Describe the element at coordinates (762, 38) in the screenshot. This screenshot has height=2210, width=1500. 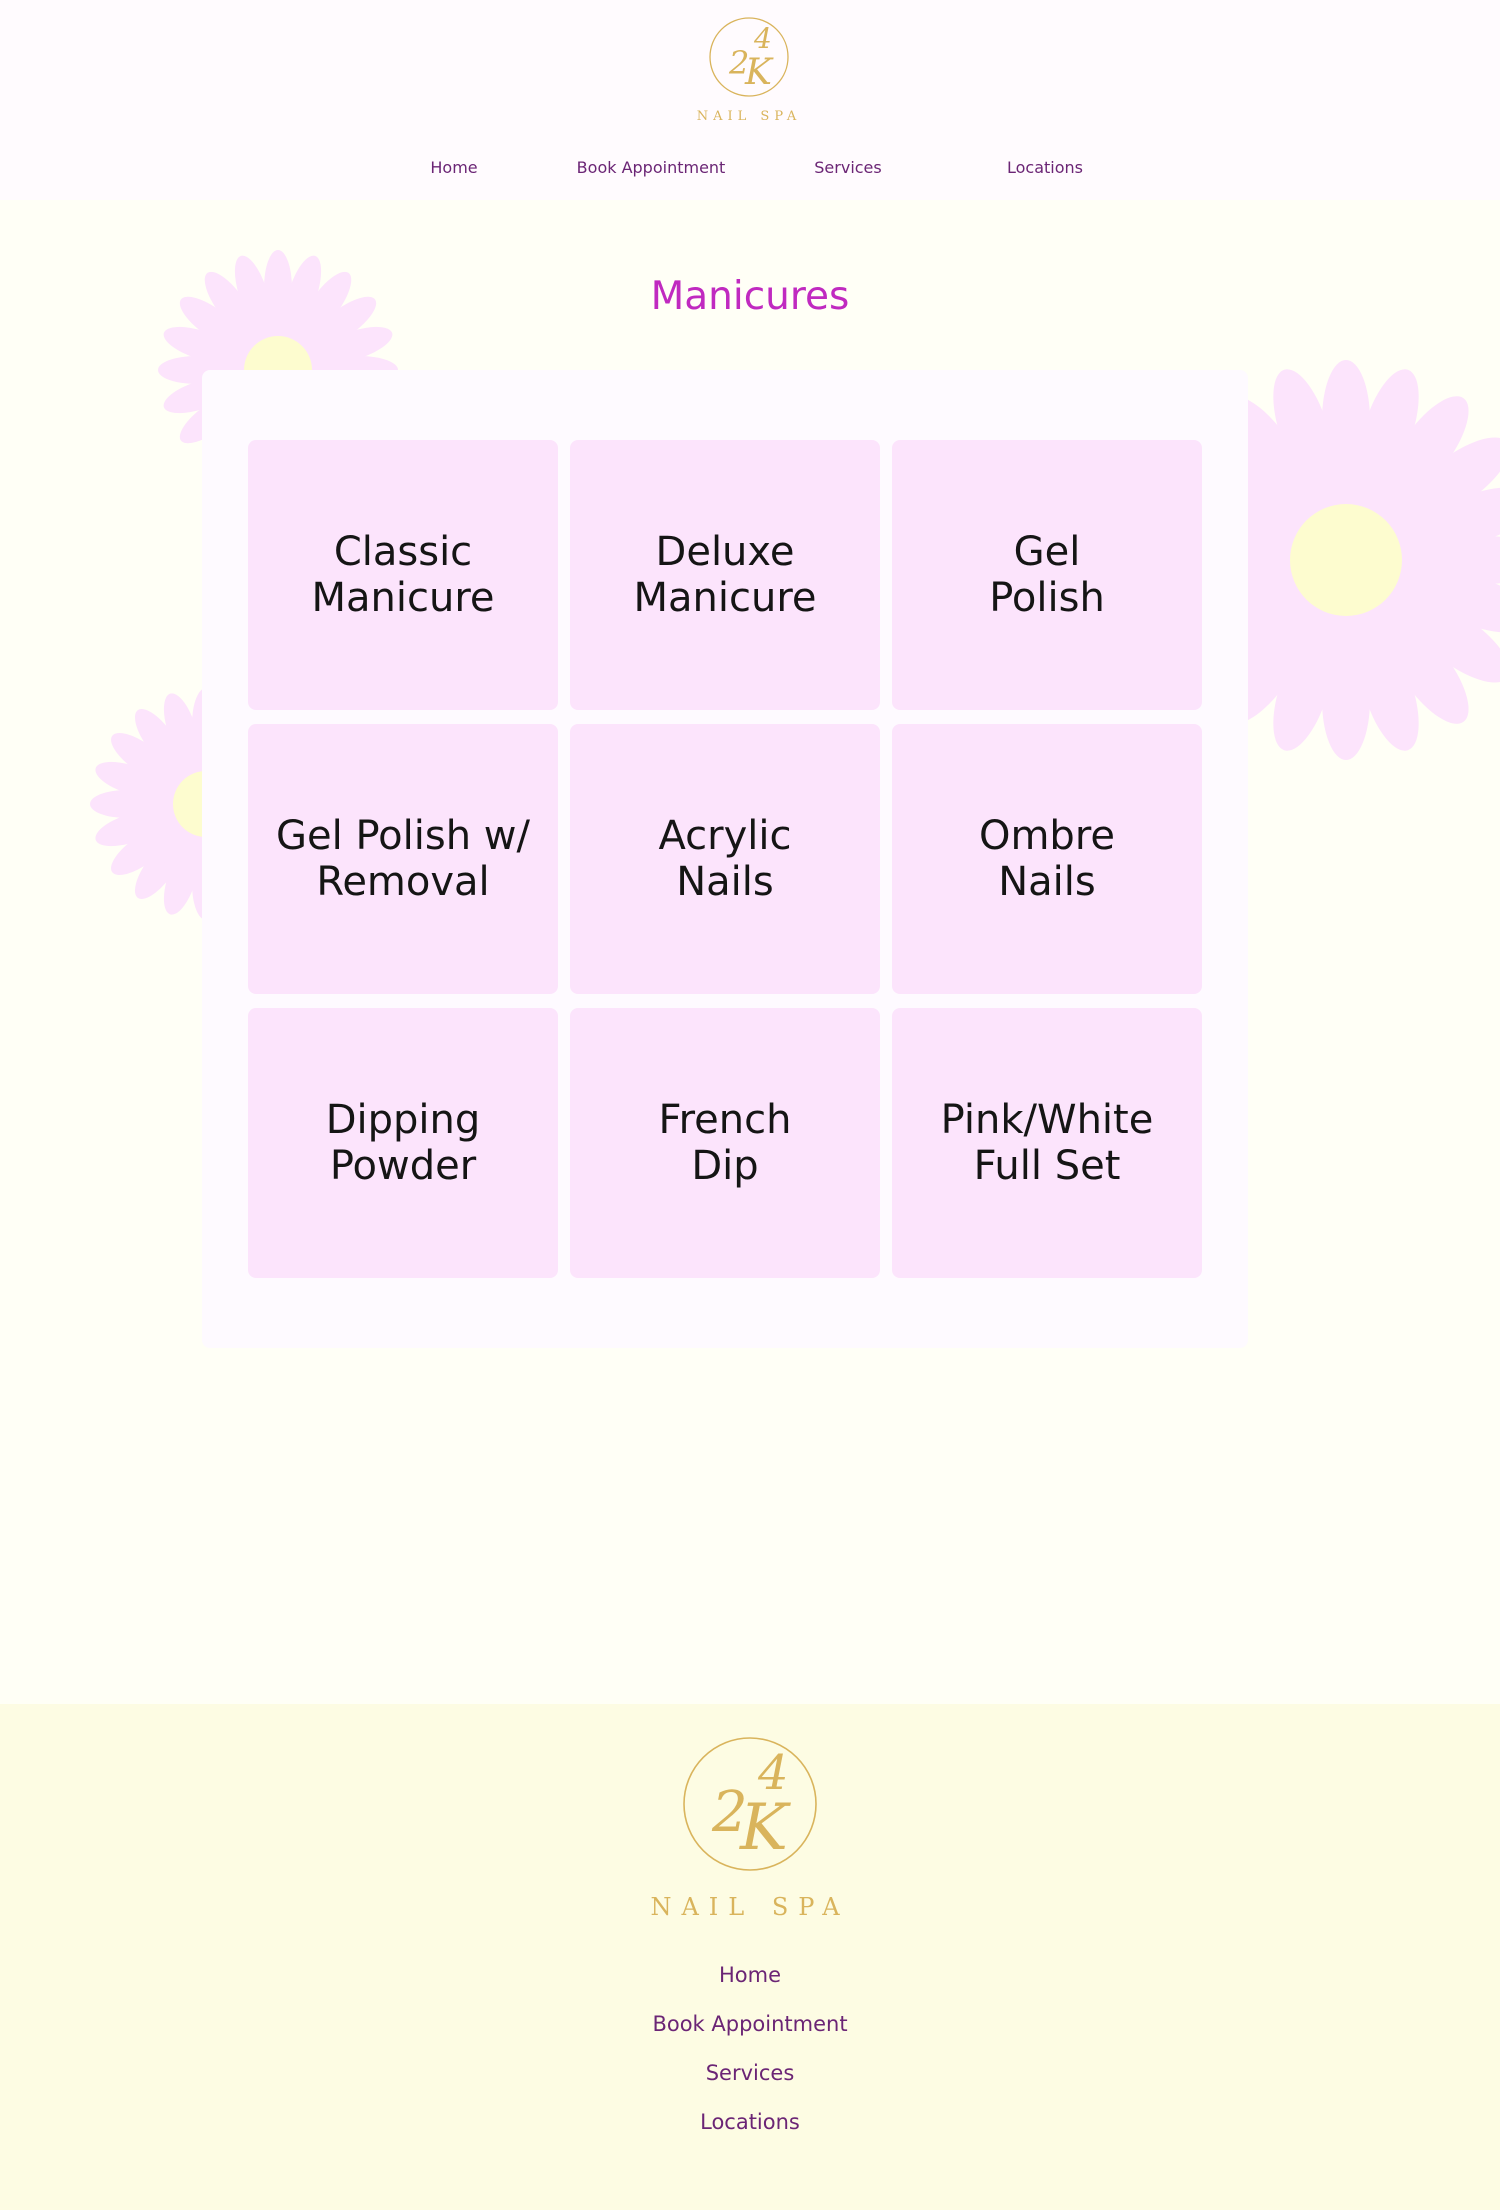
I see `logo-monogram-top: 4` at that location.